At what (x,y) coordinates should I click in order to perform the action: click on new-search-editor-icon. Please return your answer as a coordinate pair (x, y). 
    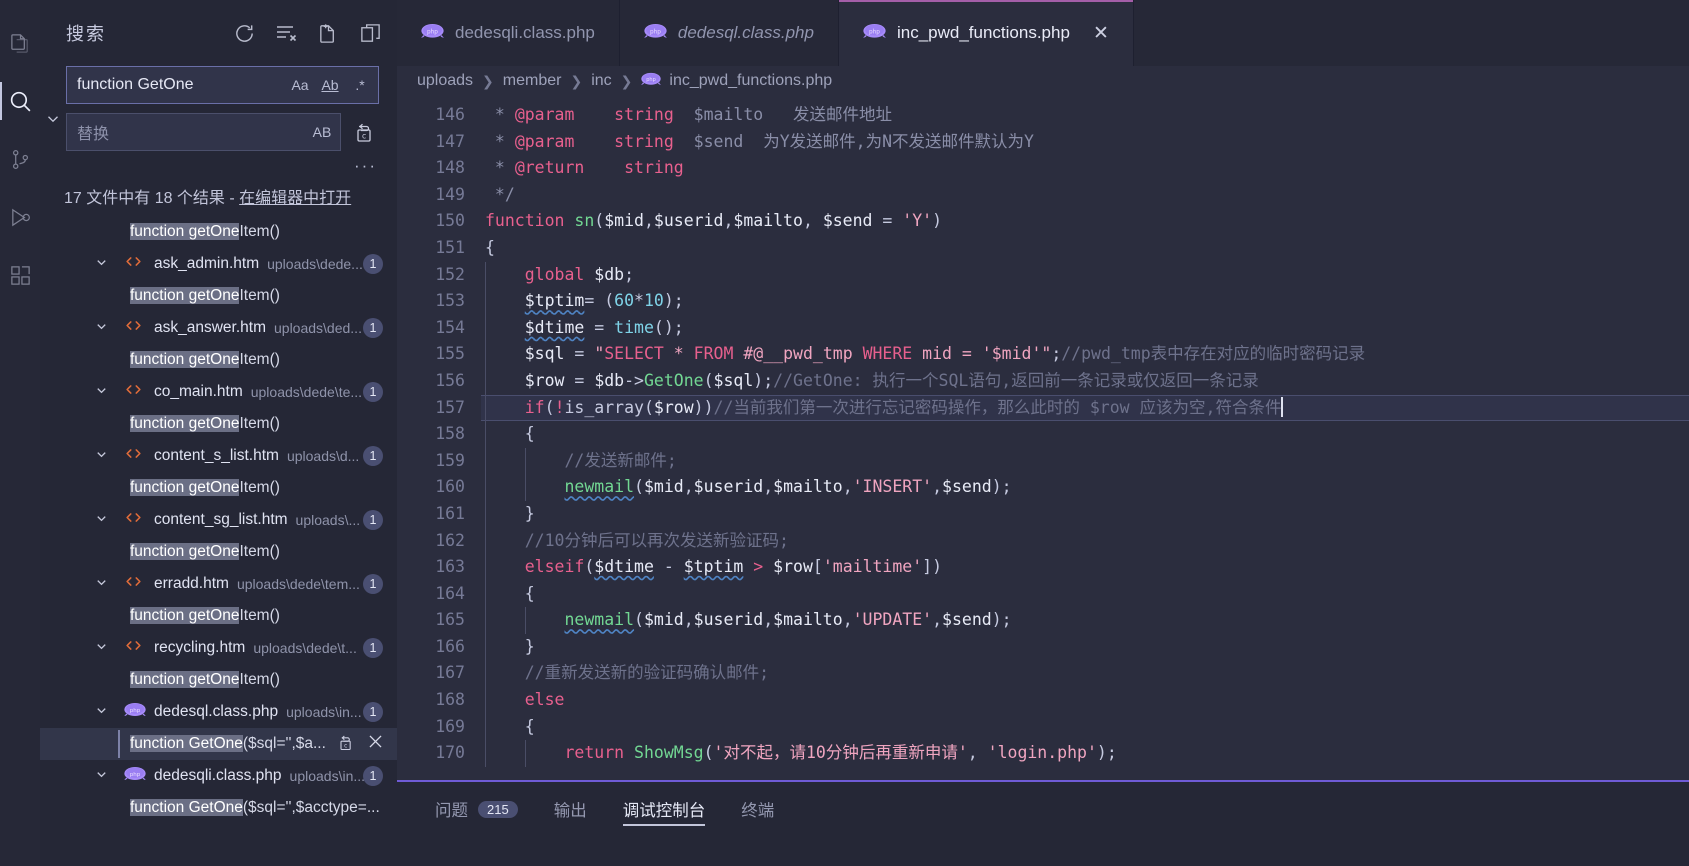
    Looking at the image, I should click on (328, 33).